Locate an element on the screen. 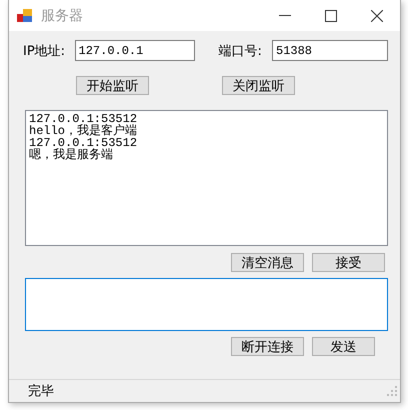  start-listen-button: 开始监听 is located at coordinates (112, 85).